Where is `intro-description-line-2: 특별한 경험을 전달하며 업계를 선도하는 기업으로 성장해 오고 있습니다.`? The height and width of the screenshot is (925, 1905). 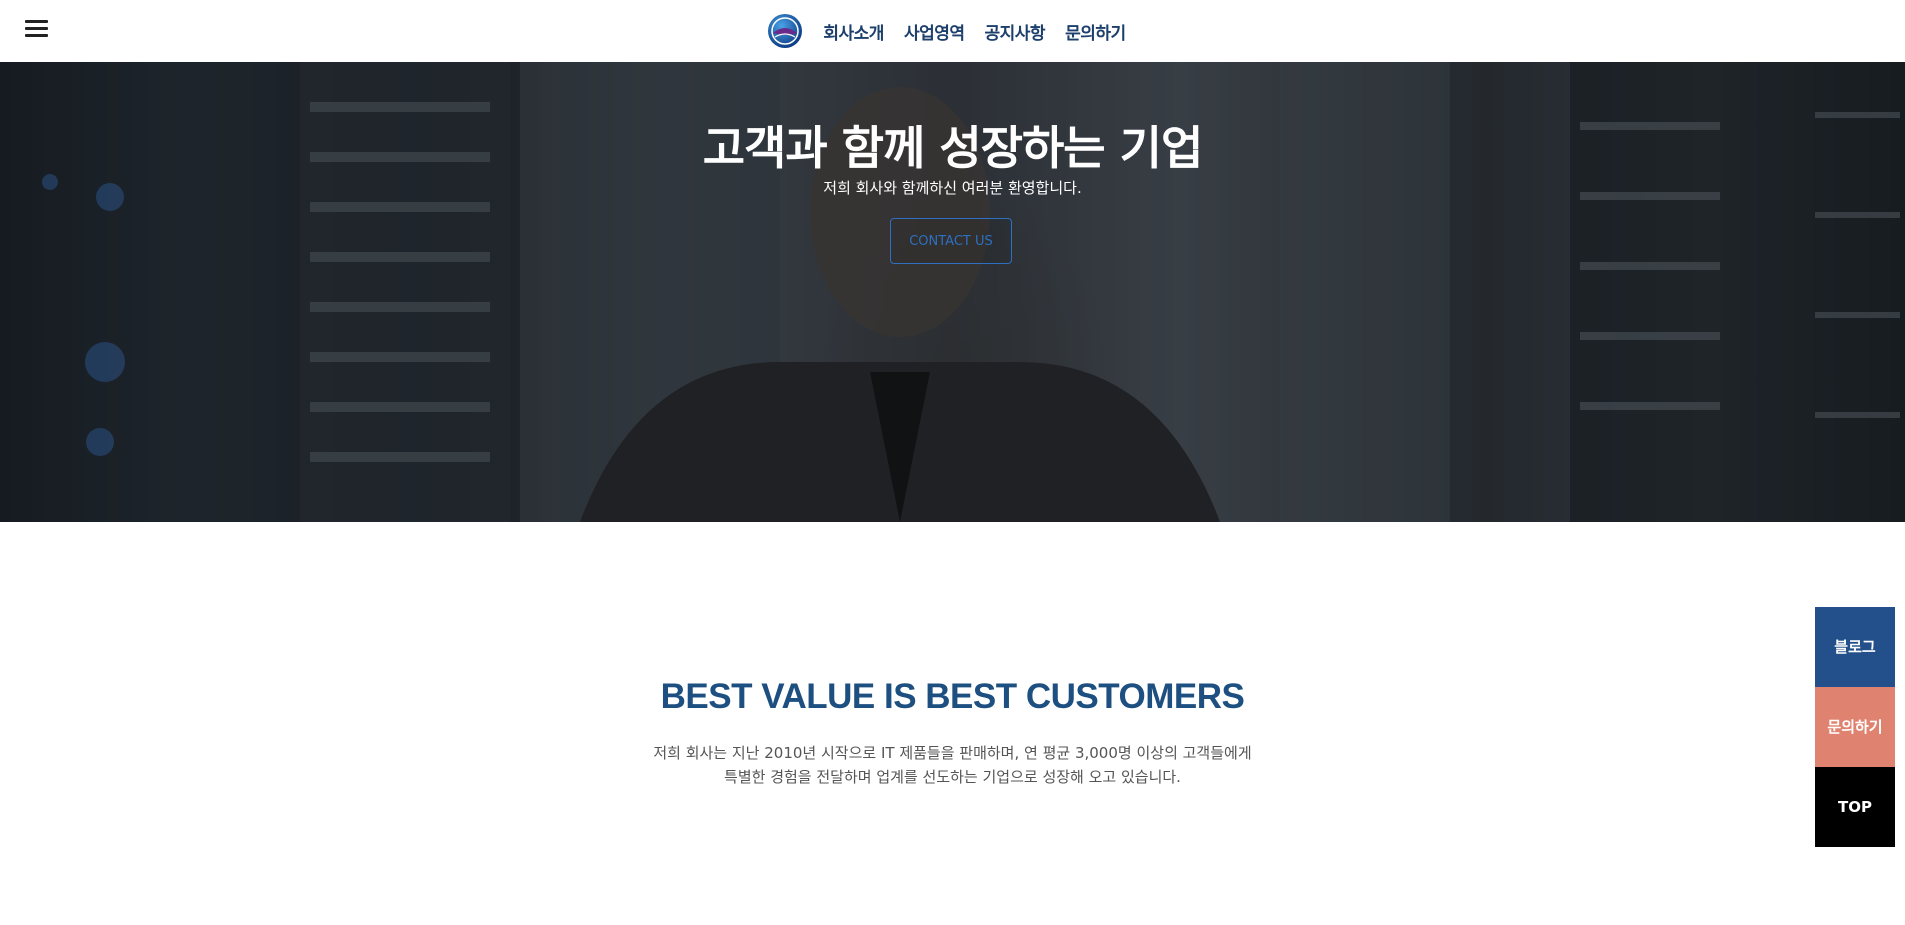 intro-description-line-2: 특별한 경험을 전달하며 업계를 선도하는 기업으로 성장해 오고 있습니다. is located at coordinates (952, 777).